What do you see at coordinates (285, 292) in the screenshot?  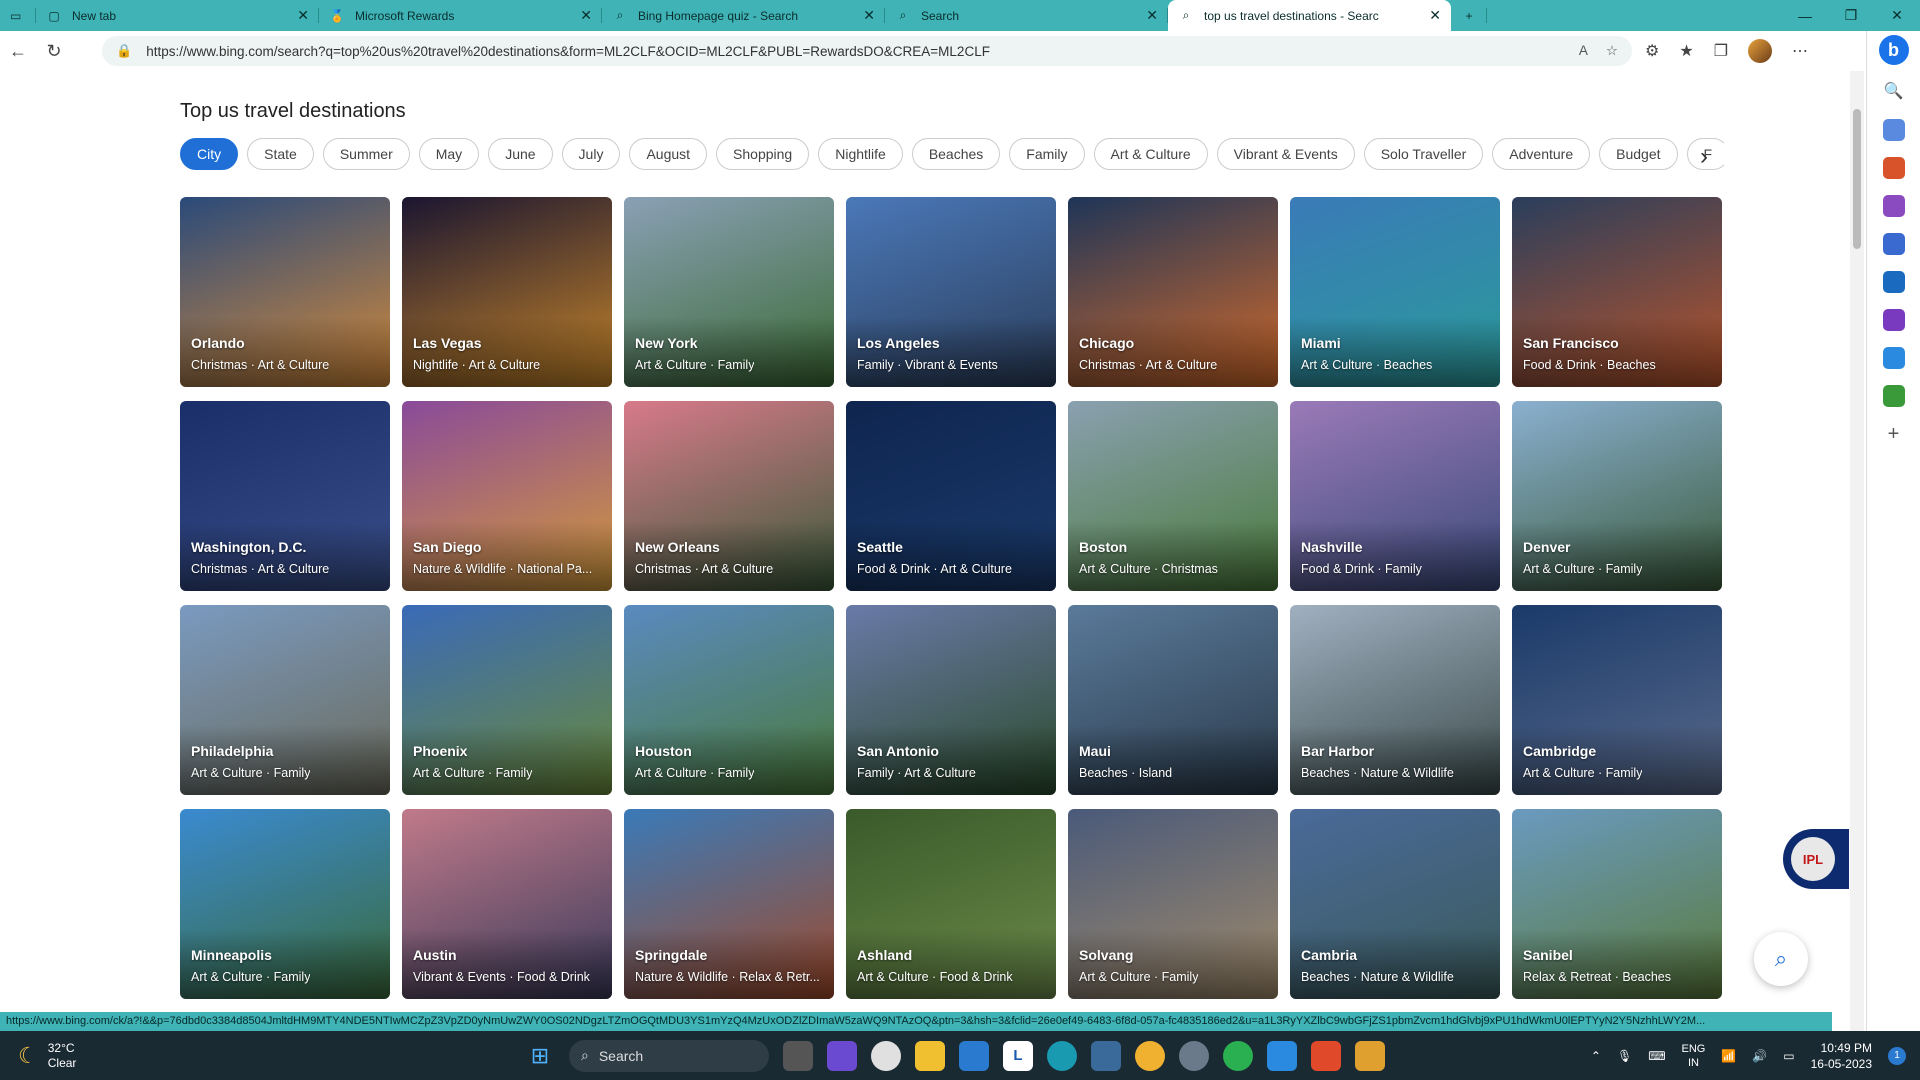 I see `destination-card: Orlando Christmas · Art & Culture` at bounding box center [285, 292].